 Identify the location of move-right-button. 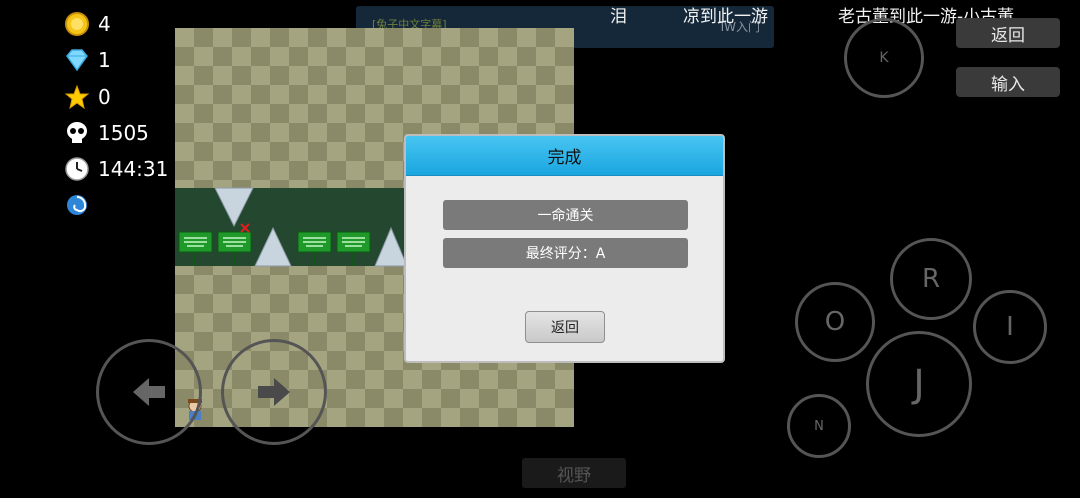
(274, 392).